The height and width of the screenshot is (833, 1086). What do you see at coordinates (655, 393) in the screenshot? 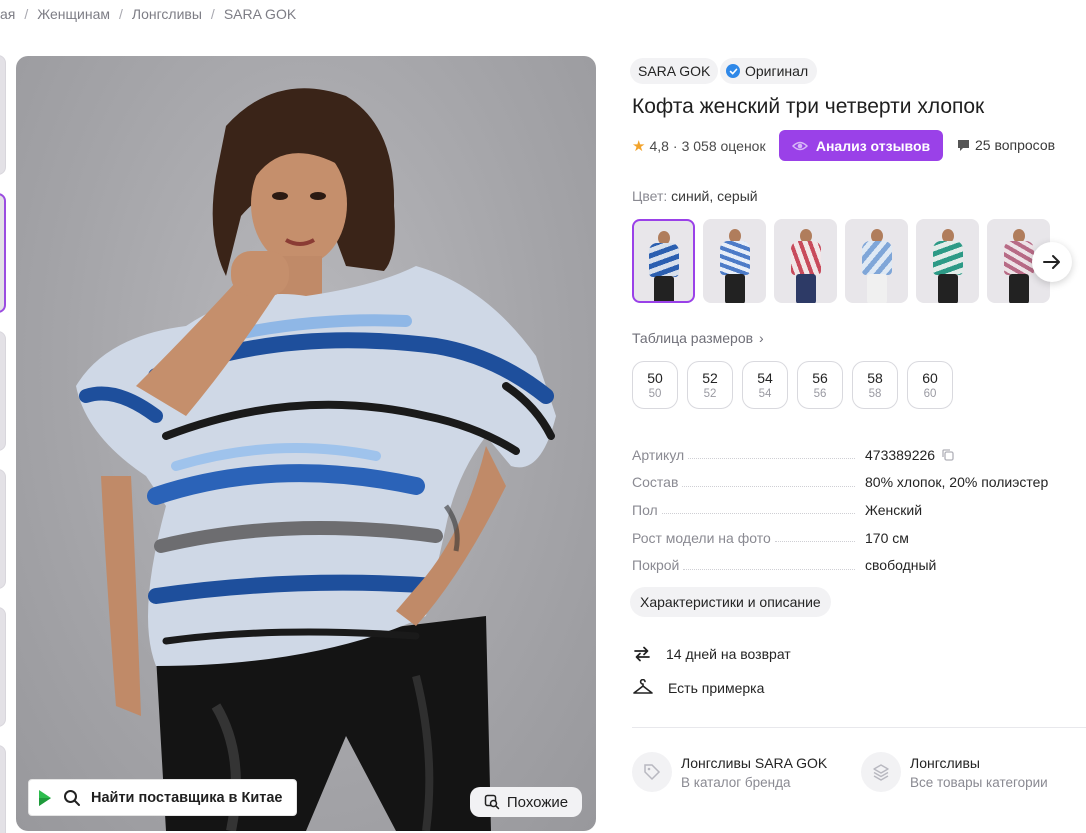
I see `size-sub: 50` at bounding box center [655, 393].